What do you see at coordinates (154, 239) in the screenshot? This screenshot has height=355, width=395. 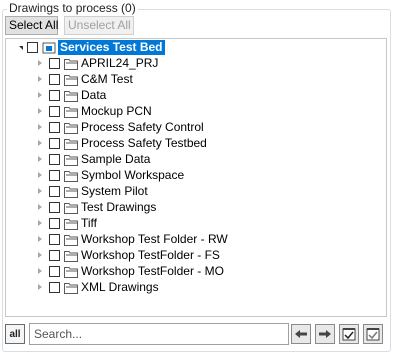 I see `tree-item-label: Workshop Test Folder - RW` at bounding box center [154, 239].